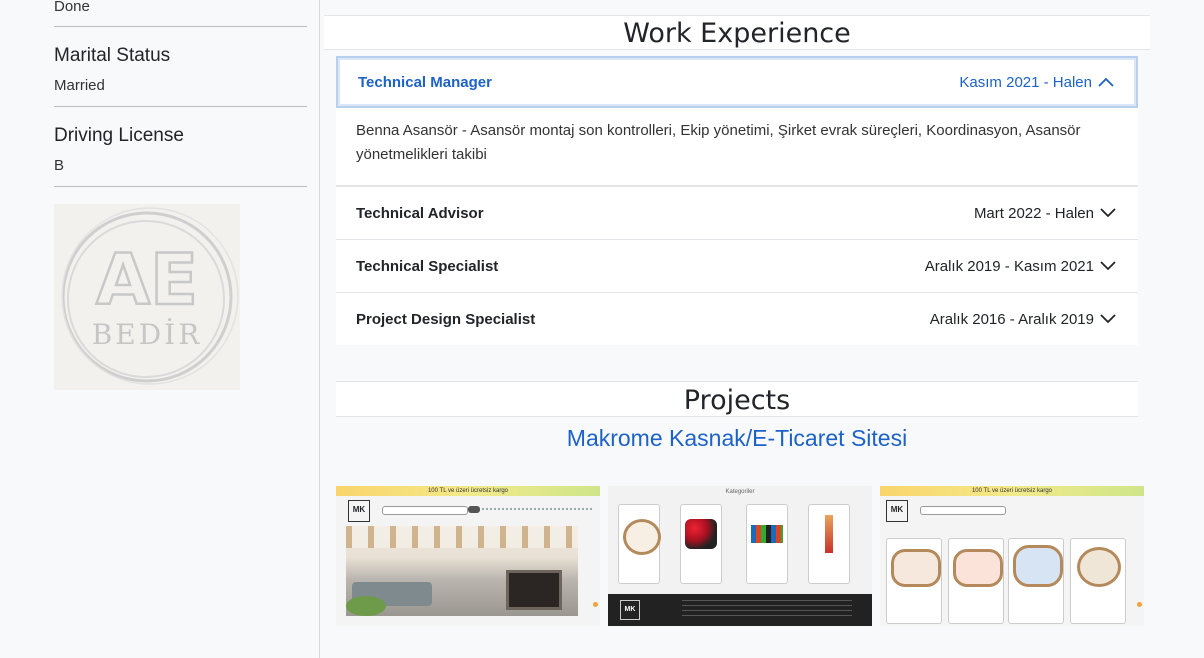  Describe the element at coordinates (420, 213) in the screenshot. I see `work-item-role: Technical Advisor` at that location.